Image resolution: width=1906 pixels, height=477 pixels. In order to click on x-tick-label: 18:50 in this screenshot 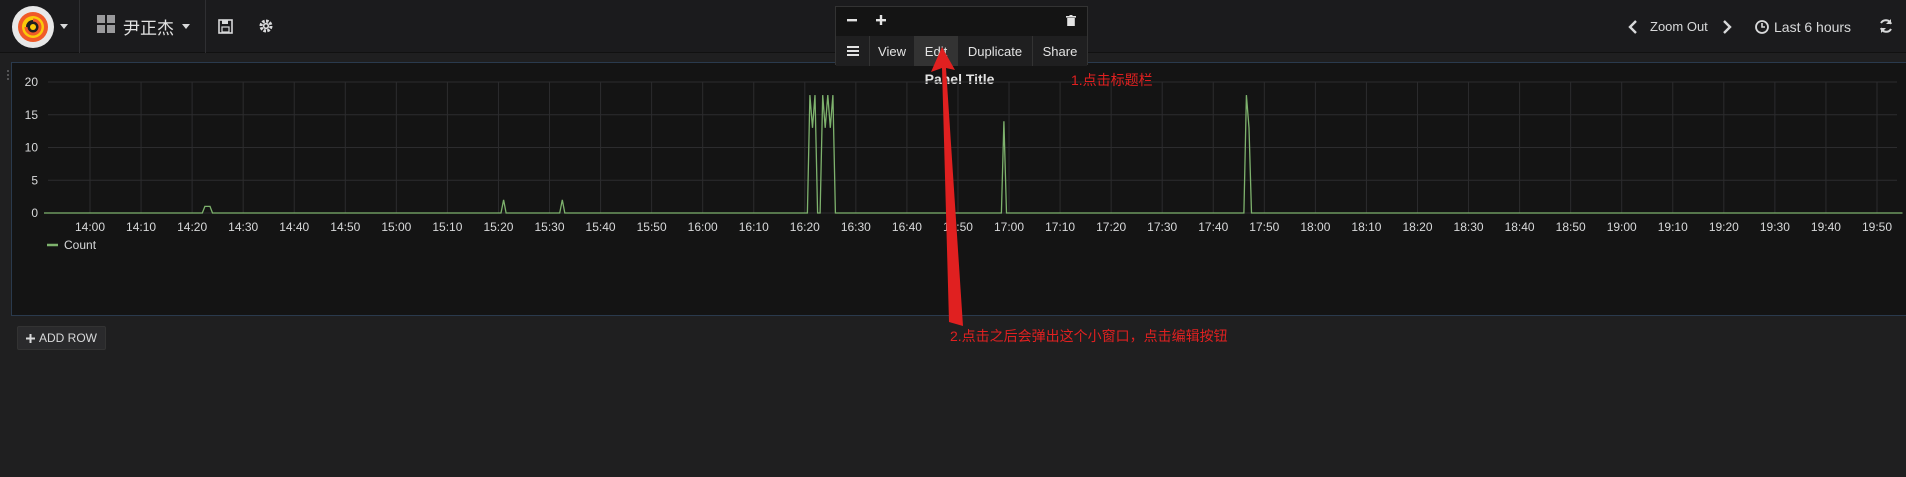, I will do `click(1571, 227)`.